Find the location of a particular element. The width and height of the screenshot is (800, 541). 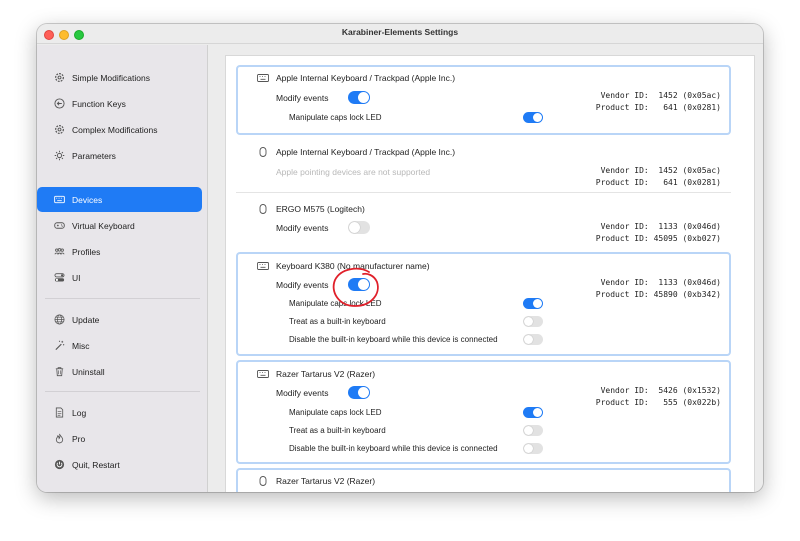

sidebar-item-uninstall: Uninstall is located at coordinates (119, 371).